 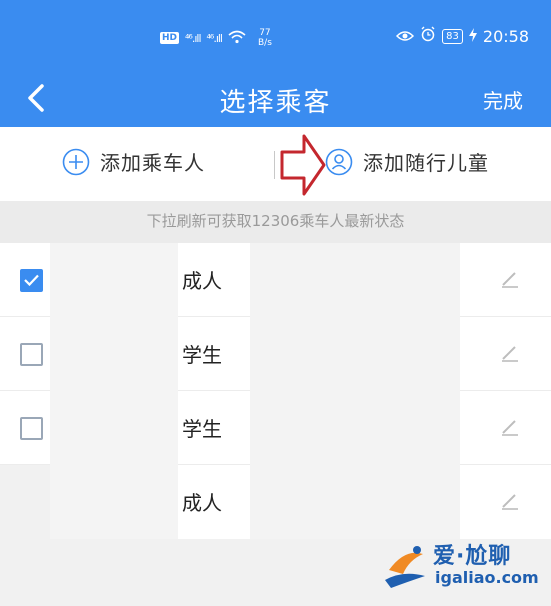 What do you see at coordinates (25, 502) in the screenshot?
I see `redacted-checkbox-area` at bounding box center [25, 502].